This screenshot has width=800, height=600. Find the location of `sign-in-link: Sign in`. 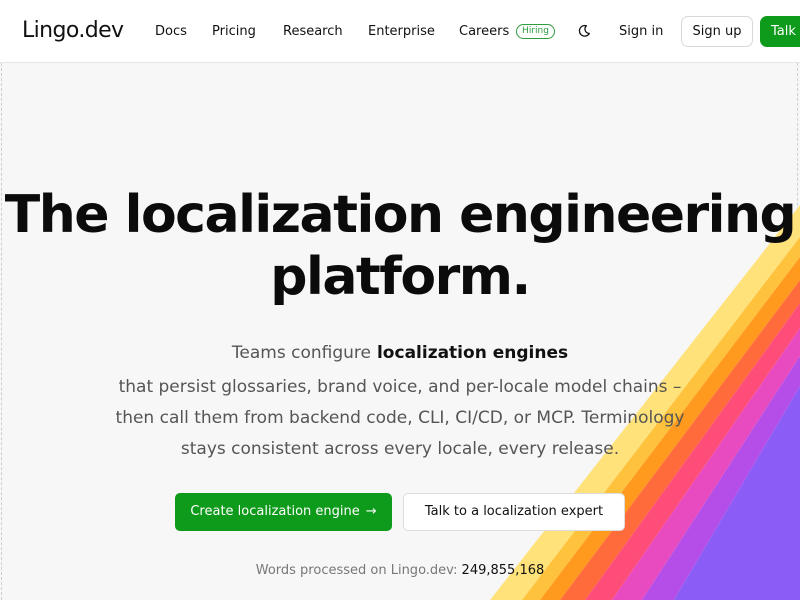

sign-in-link: Sign in is located at coordinates (641, 31).